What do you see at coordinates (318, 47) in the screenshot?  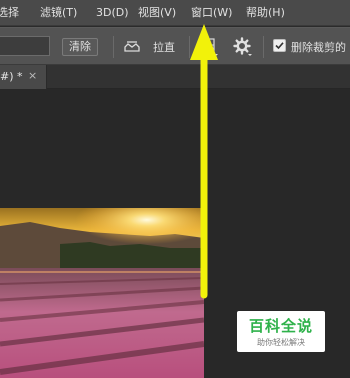 I see `delete-cropped-pixels-label: 删除裁剪的` at bounding box center [318, 47].